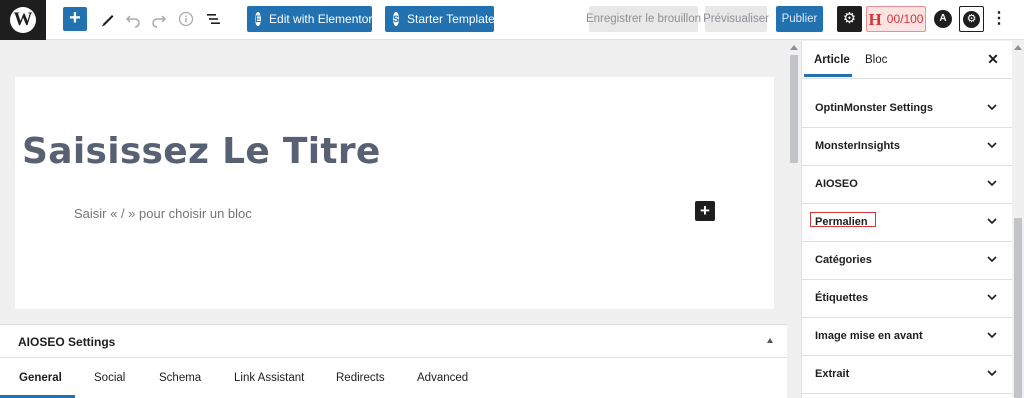 Image resolution: width=1024 pixels, height=398 pixels. Describe the element at coordinates (133, 19) in the screenshot. I see `undo-icon` at that location.